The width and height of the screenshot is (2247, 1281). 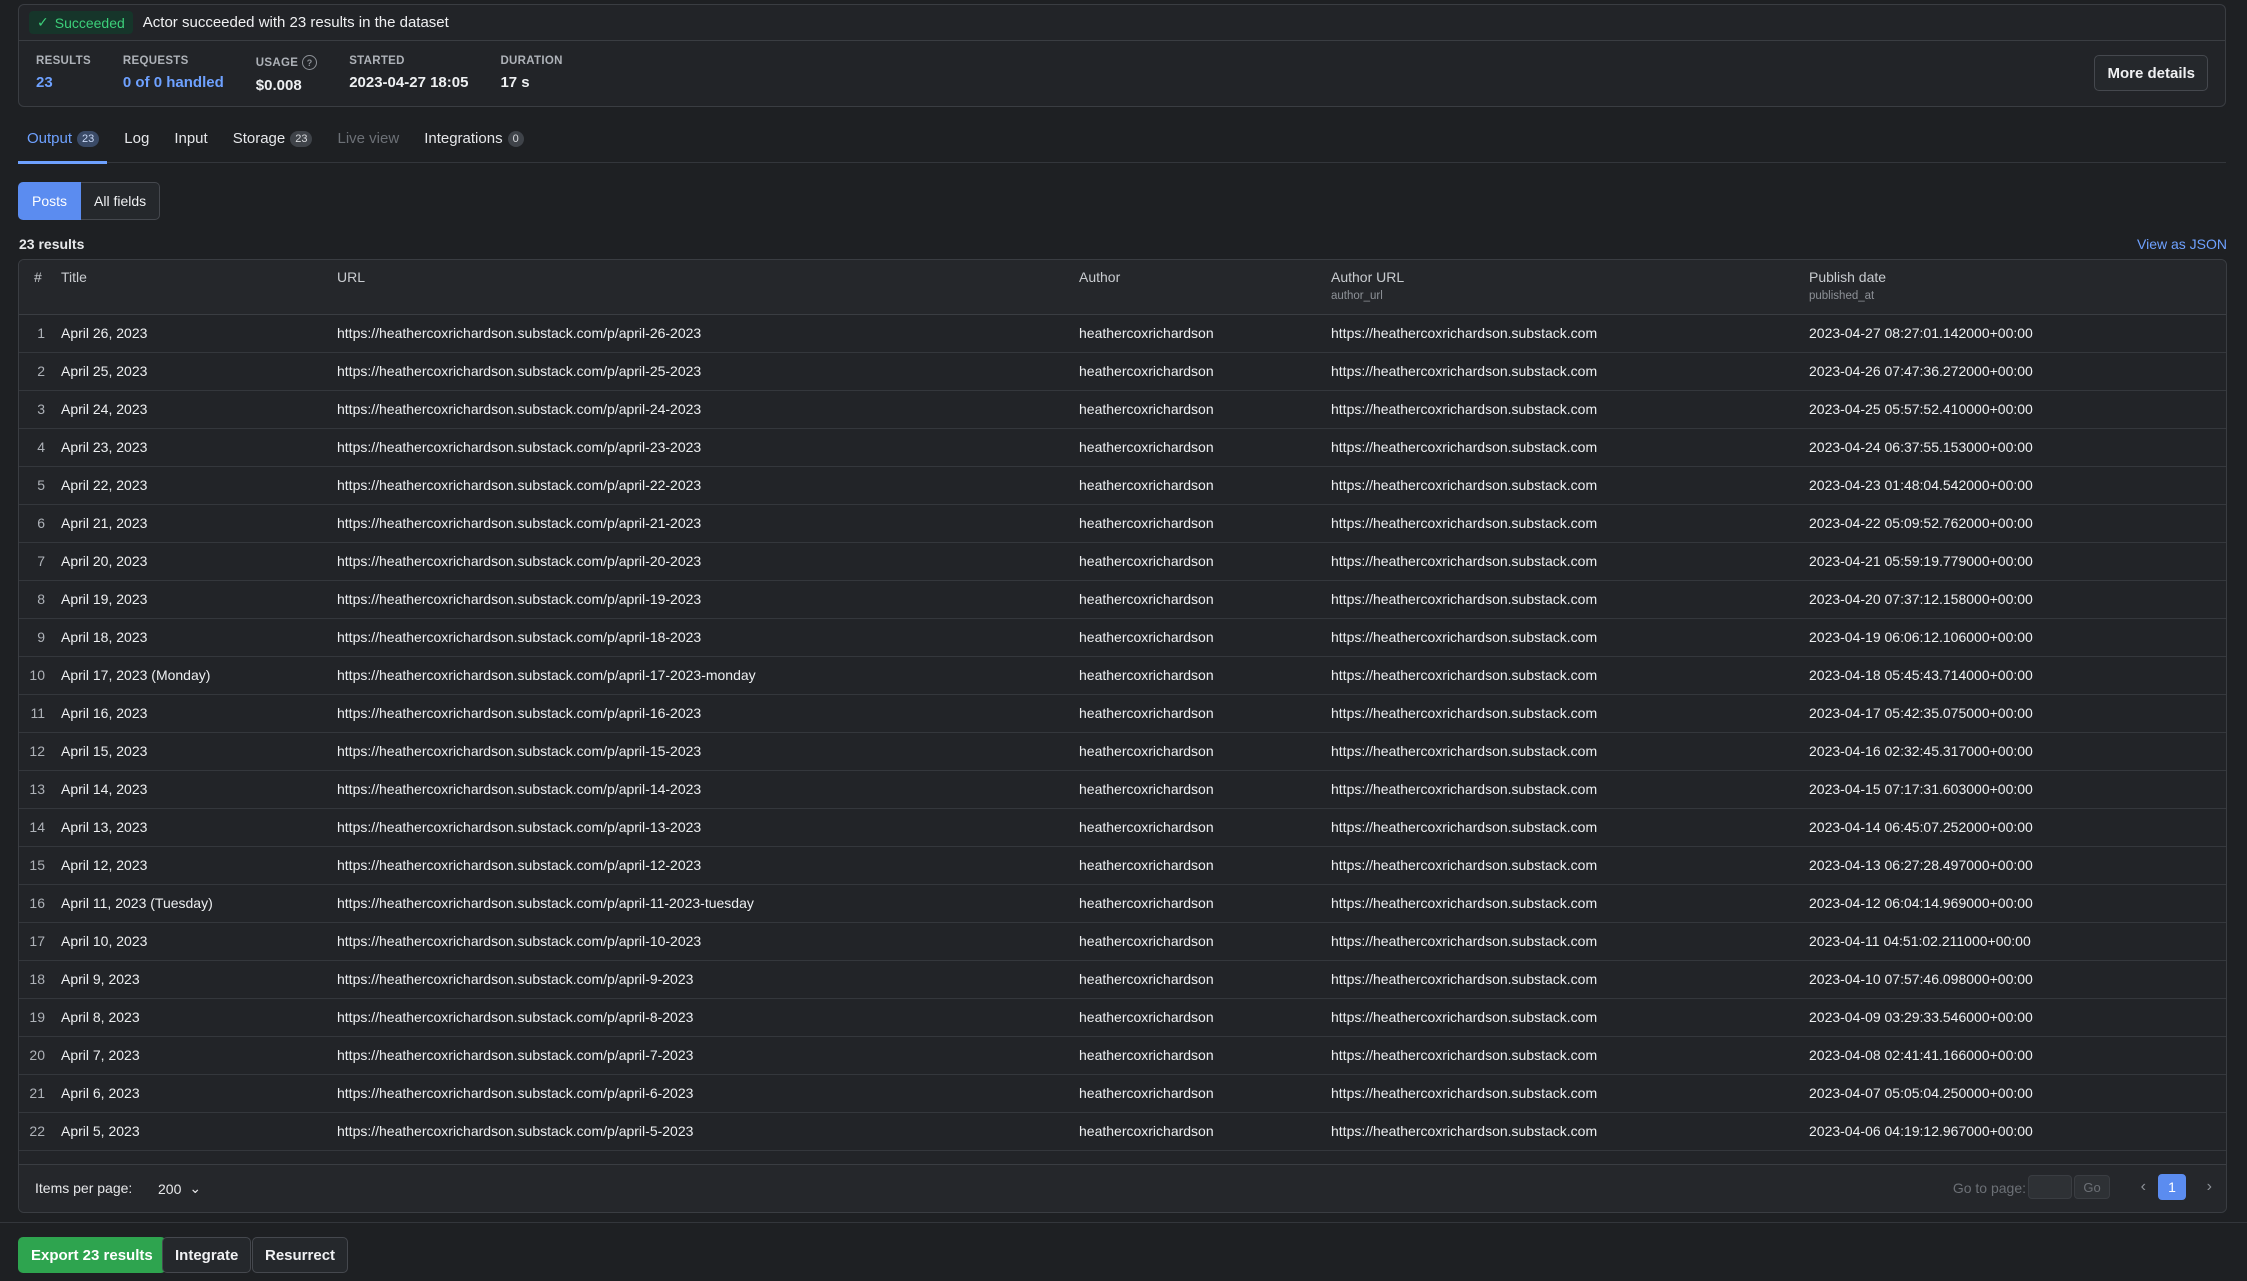 I want to click on cell-title: April 17, 2023 (Monday), so click(x=136, y=675).